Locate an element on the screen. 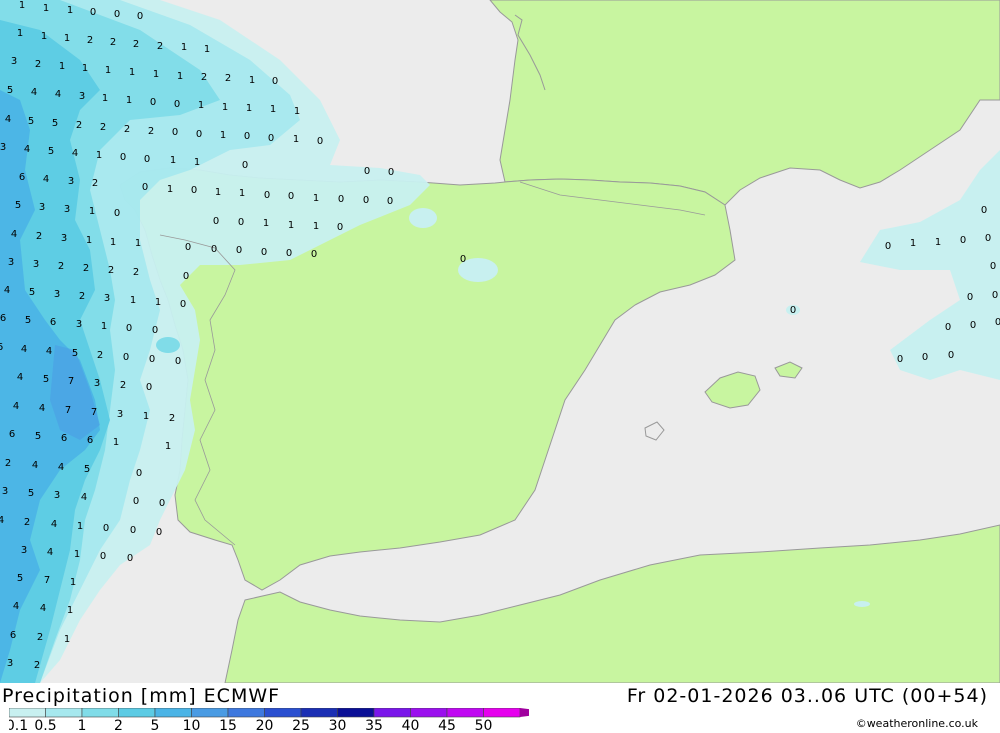 The image size is (1000, 733). scale-tick-label: 45 is located at coordinates (447, 725).